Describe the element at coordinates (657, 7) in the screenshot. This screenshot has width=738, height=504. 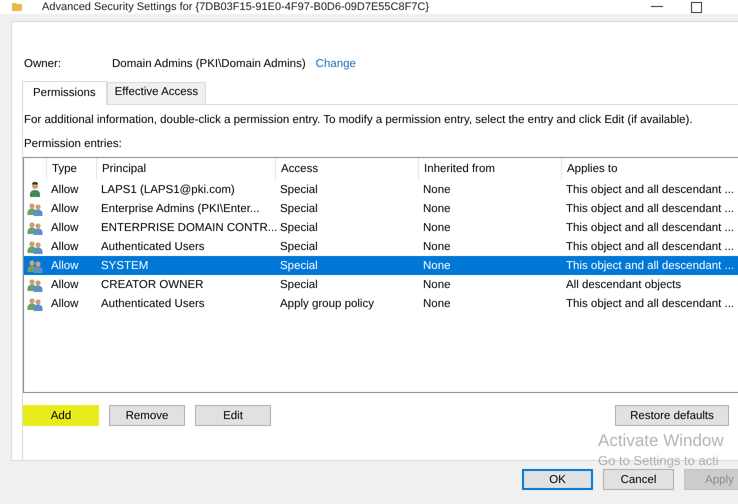
I see `minimize-icon` at that location.